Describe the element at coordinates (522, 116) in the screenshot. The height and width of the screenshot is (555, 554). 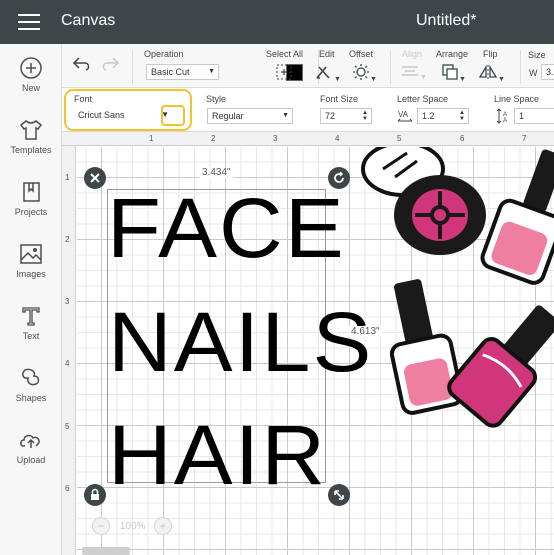
I see `line-space-value: 1` at that location.